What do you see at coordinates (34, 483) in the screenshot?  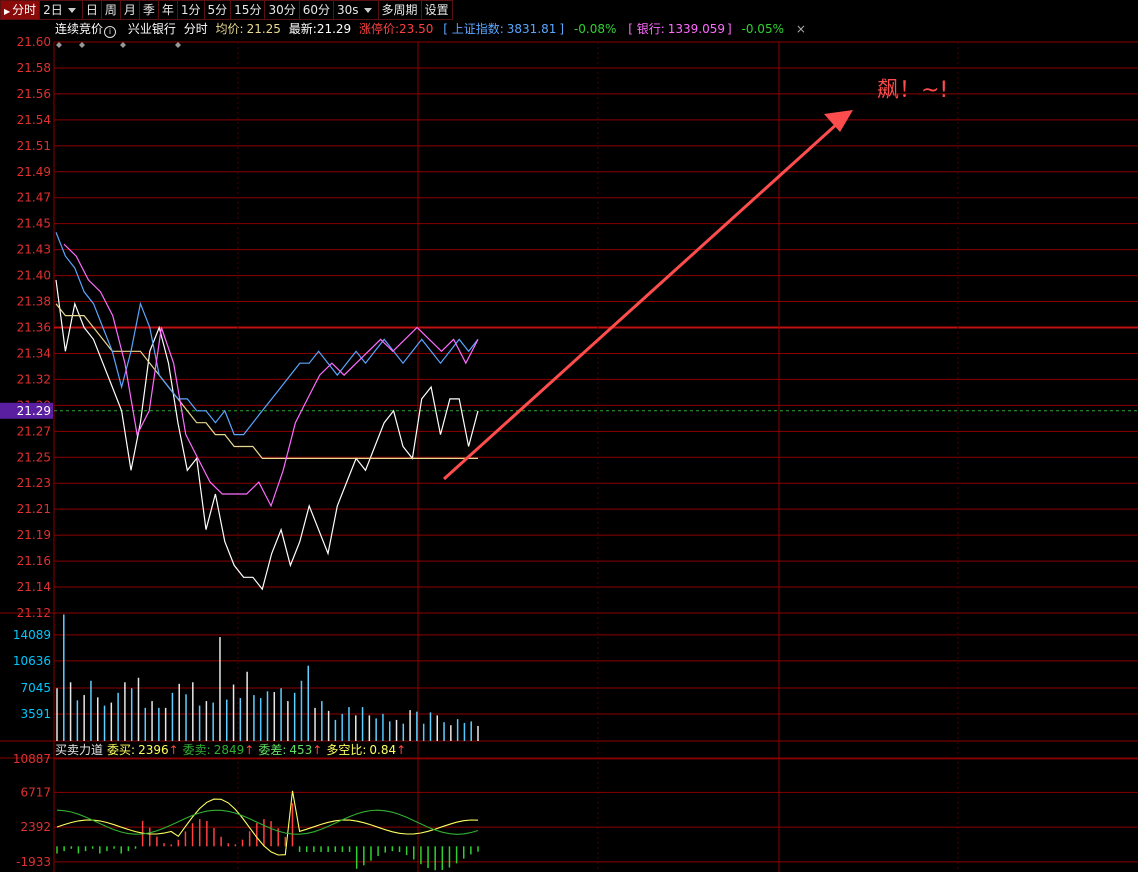 I see `price-tick-label: 21.23` at bounding box center [34, 483].